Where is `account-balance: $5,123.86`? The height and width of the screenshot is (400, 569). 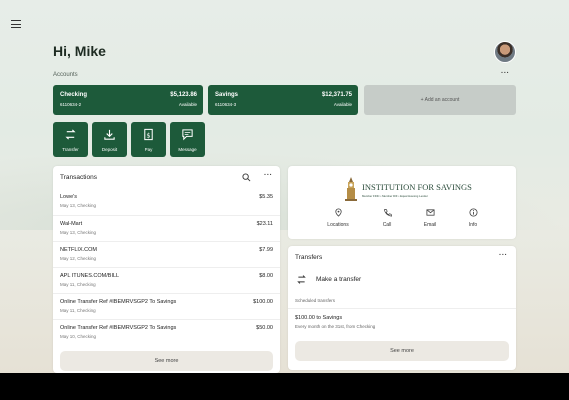 account-balance: $5,123.86 is located at coordinates (183, 95).